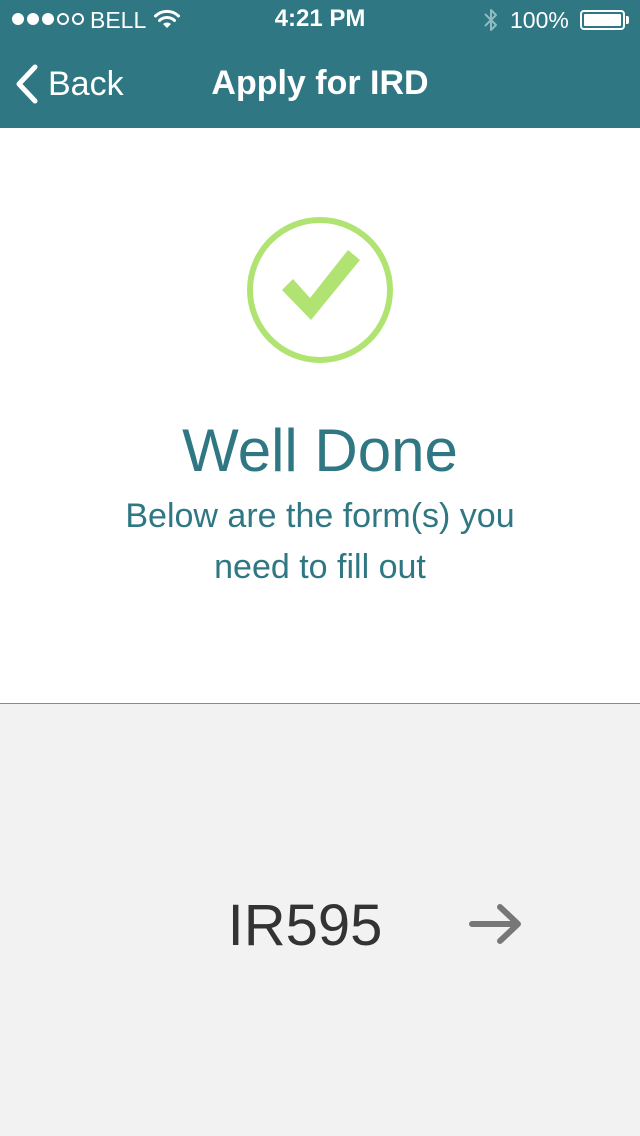  I want to click on bluetooth-icon, so click(490, 20).